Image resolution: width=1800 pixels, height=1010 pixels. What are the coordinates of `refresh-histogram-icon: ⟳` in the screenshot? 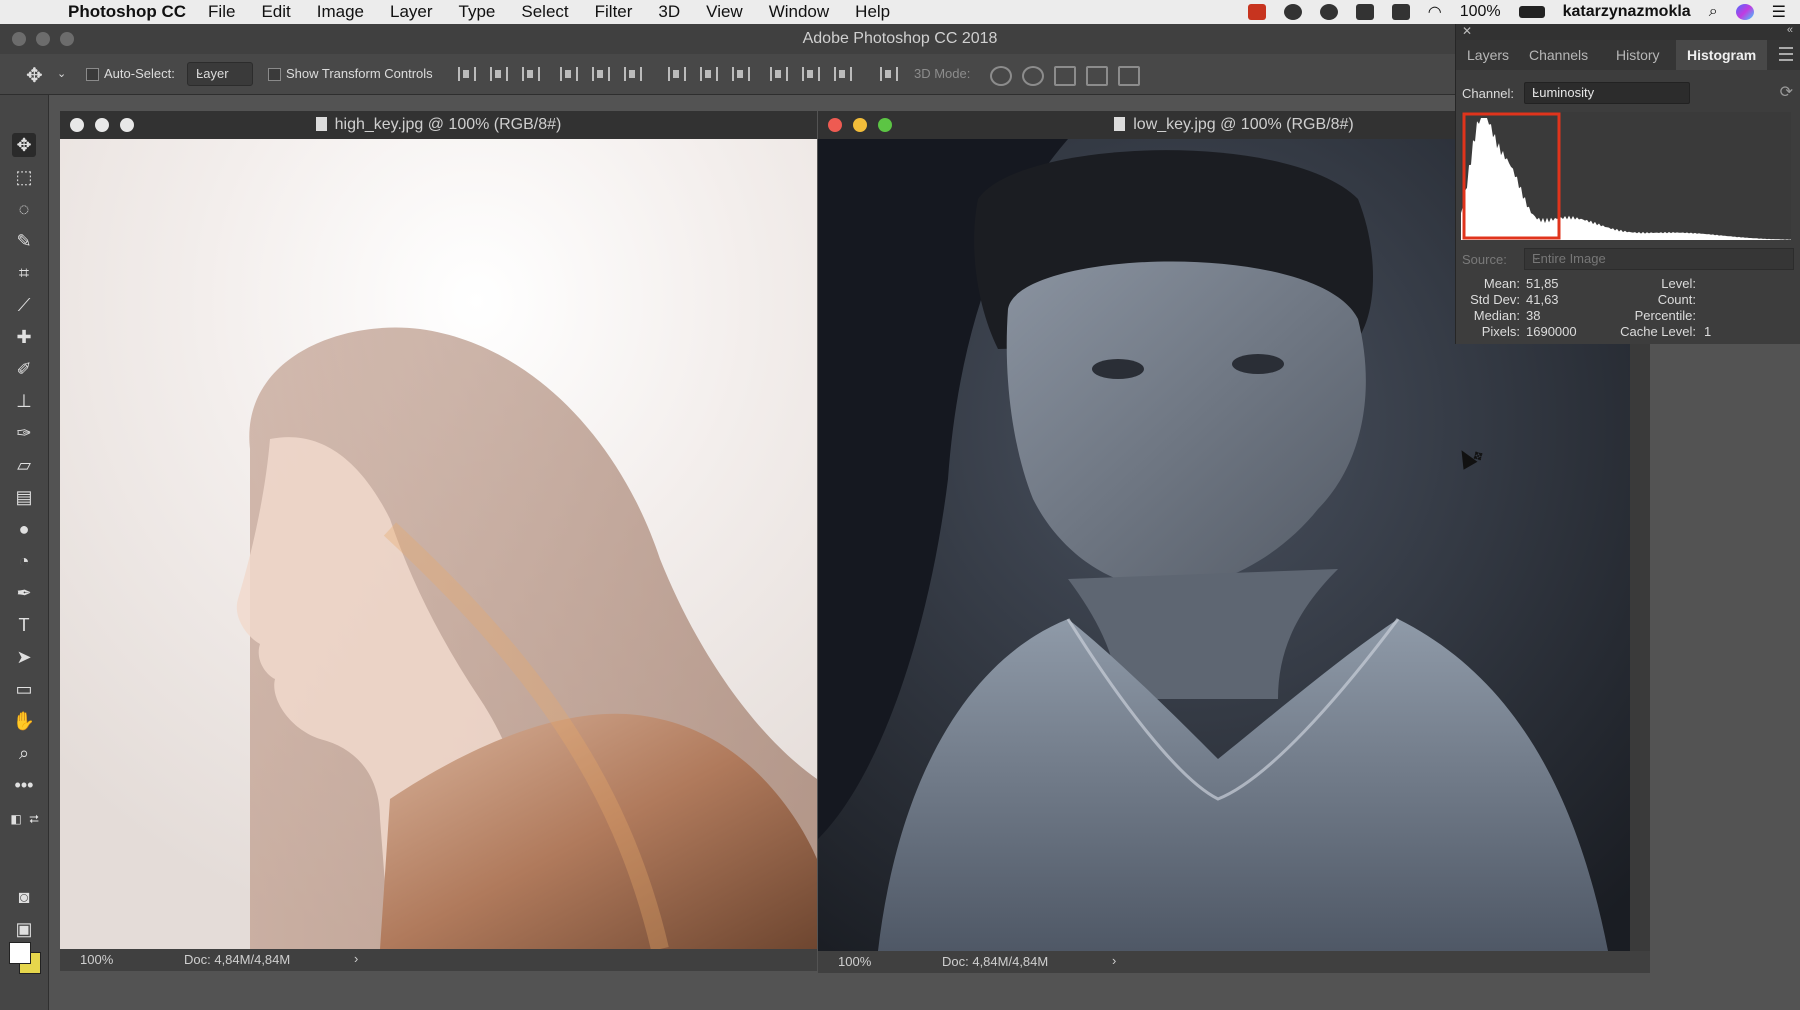 It's located at (1786, 92).